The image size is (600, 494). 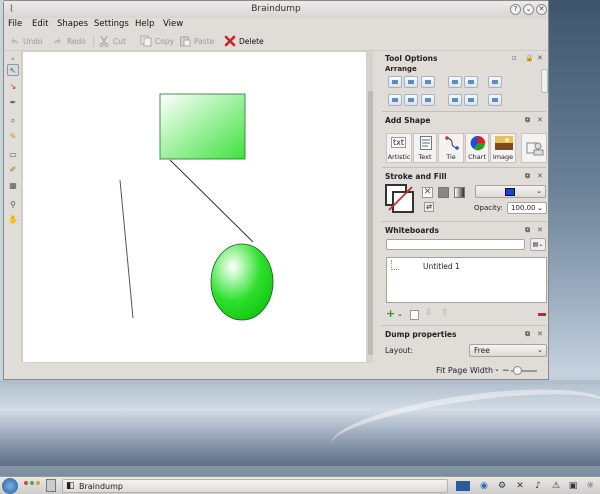 I want to click on tie-shape-icon, so click(x=452, y=143).